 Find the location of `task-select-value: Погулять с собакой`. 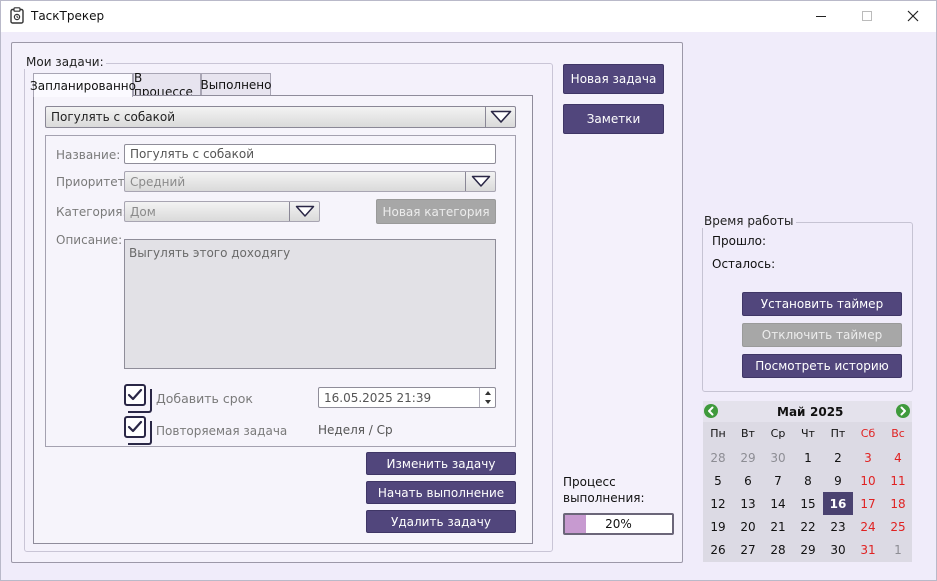

task-select-value: Погулять с собакой is located at coordinates (113, 117).